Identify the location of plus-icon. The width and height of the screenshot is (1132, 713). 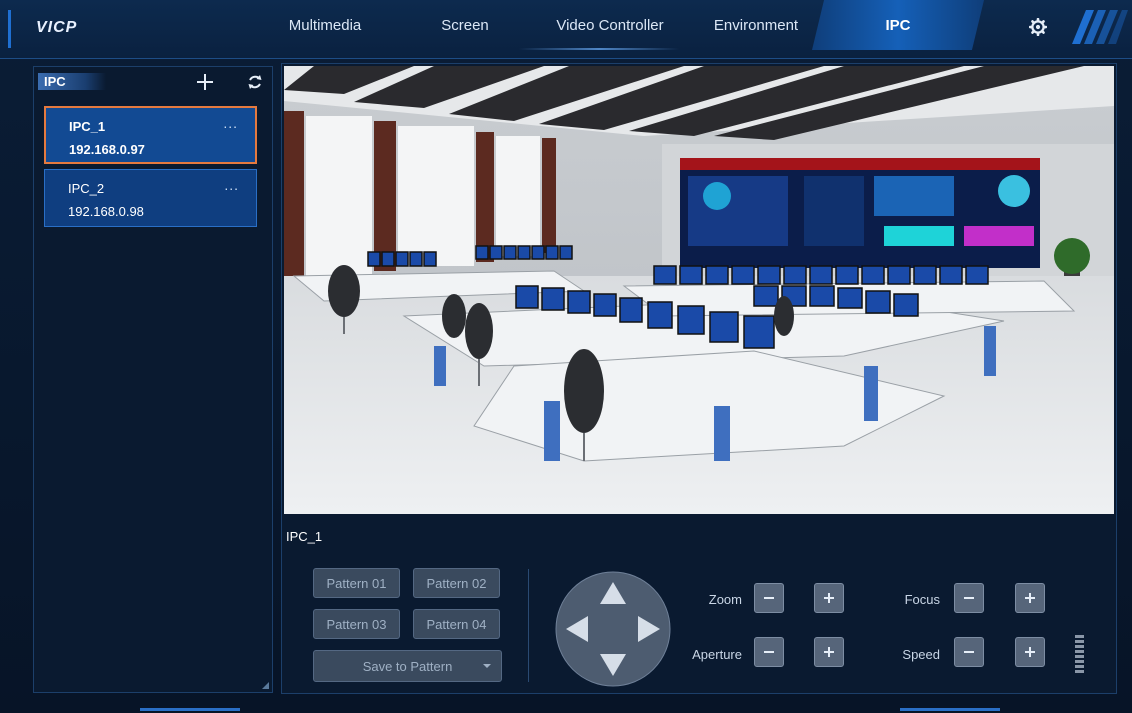
(205, 82).